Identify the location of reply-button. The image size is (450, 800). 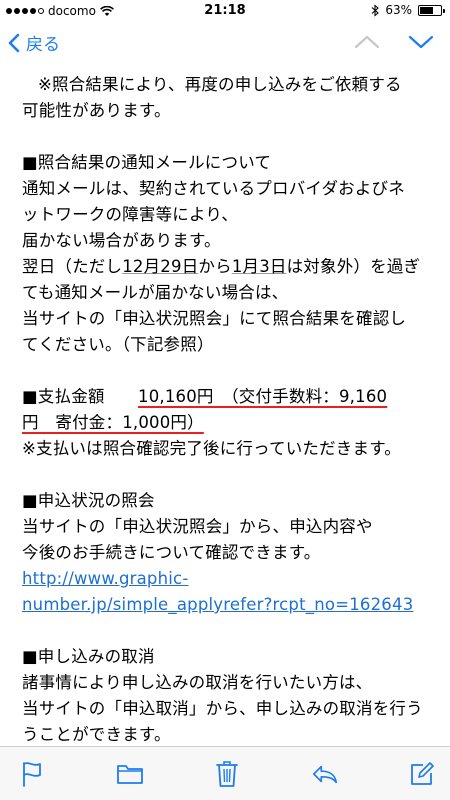
(325, 774).